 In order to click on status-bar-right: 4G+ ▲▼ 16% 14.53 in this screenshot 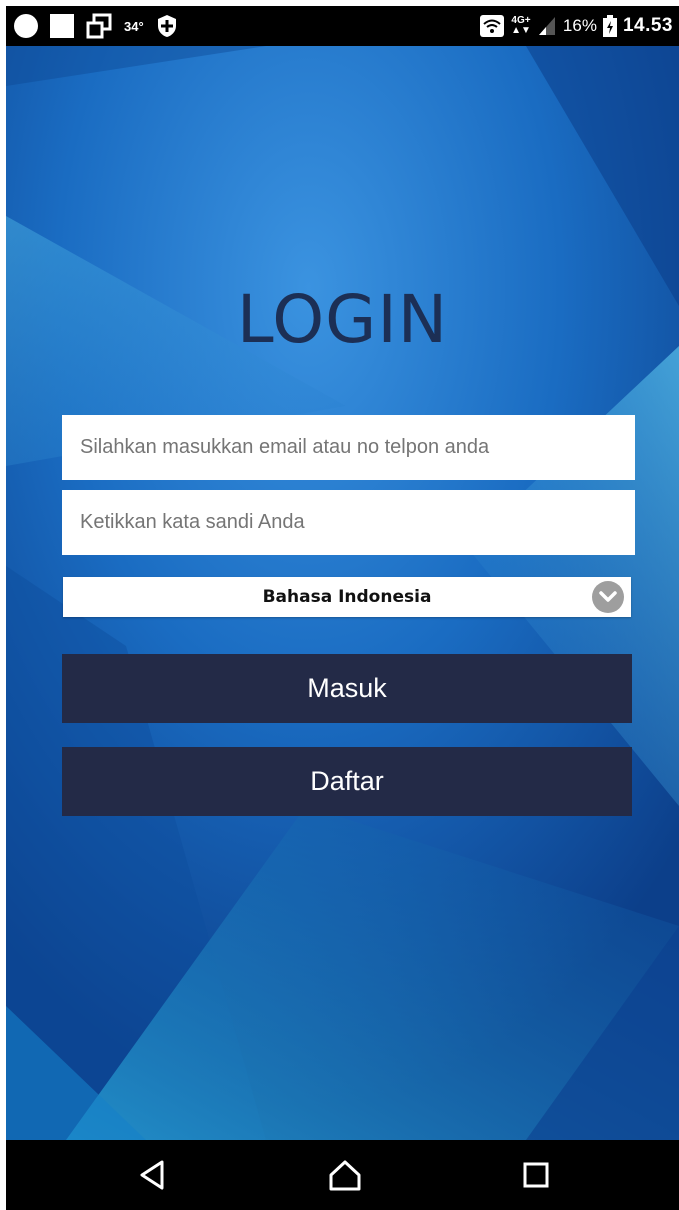, I will do `click(576, 26)`.